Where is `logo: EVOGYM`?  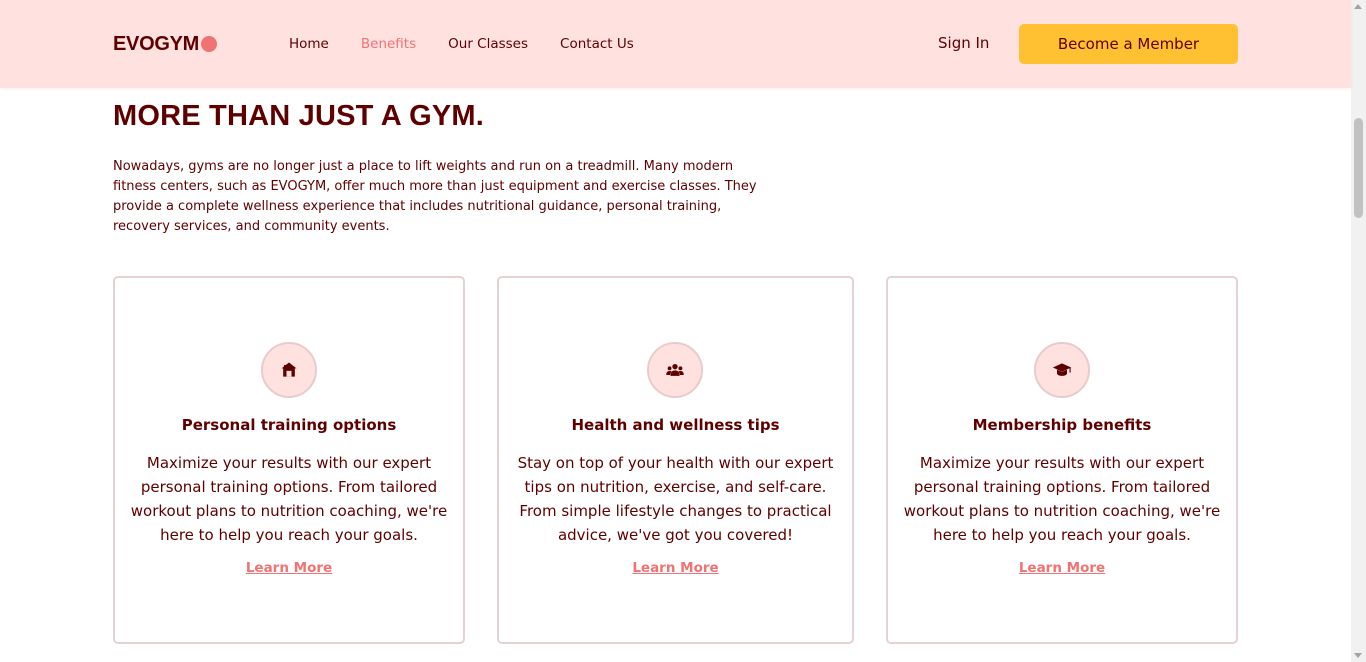 logo: EVOGYM is located at coordinates (165, 44).